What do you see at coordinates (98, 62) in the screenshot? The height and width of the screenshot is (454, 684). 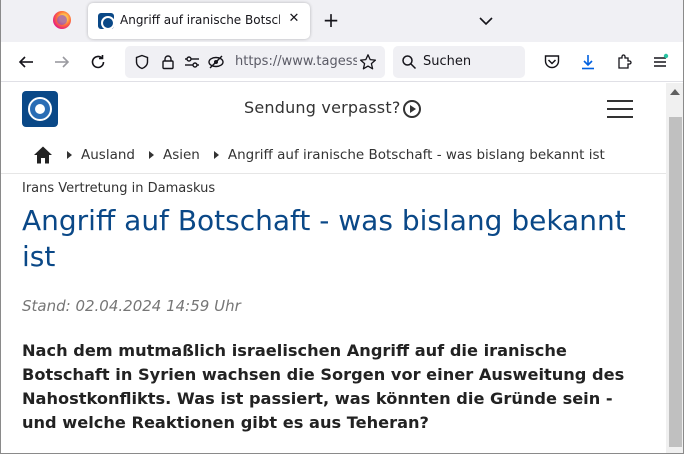 I see `reload-icon` at bounding box center [98, 62].